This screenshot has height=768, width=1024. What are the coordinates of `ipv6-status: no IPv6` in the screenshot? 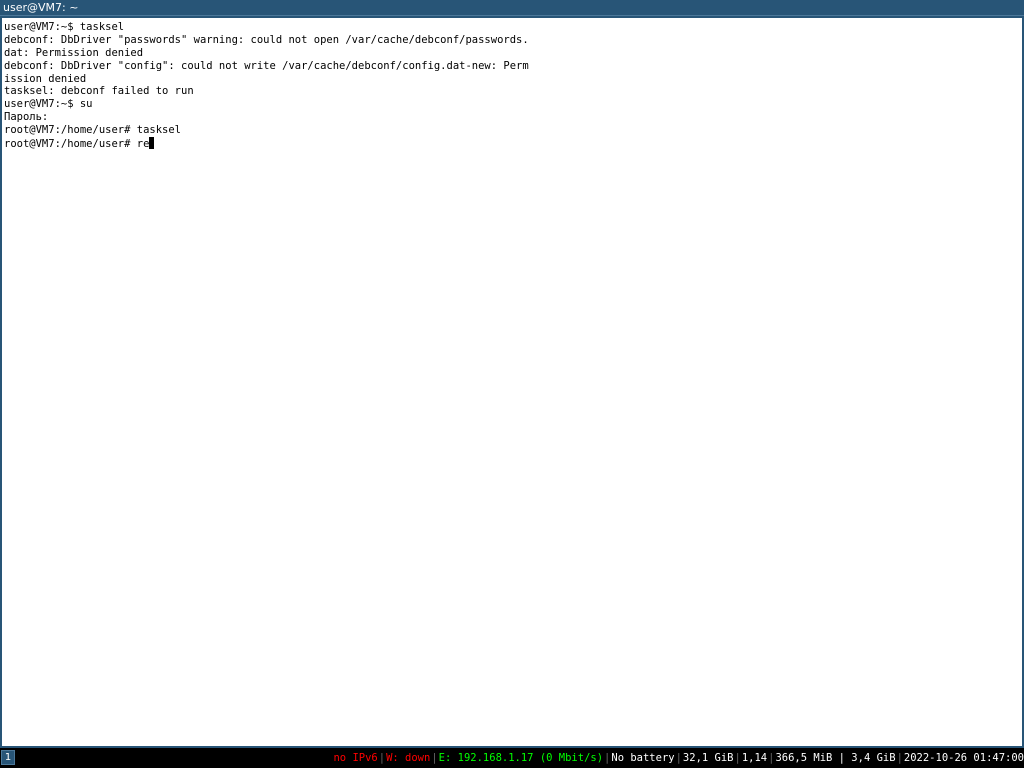 It's located at (355, 758).